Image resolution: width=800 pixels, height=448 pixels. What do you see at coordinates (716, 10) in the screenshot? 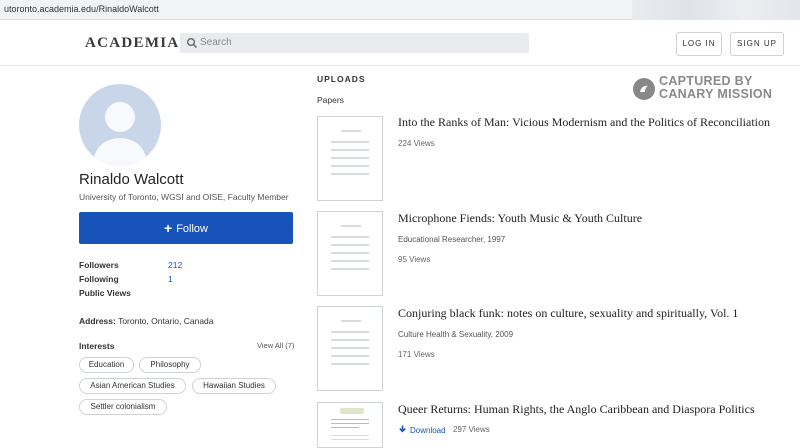
I see `blurred-toolbar-area` at bounding box center [716, 10].